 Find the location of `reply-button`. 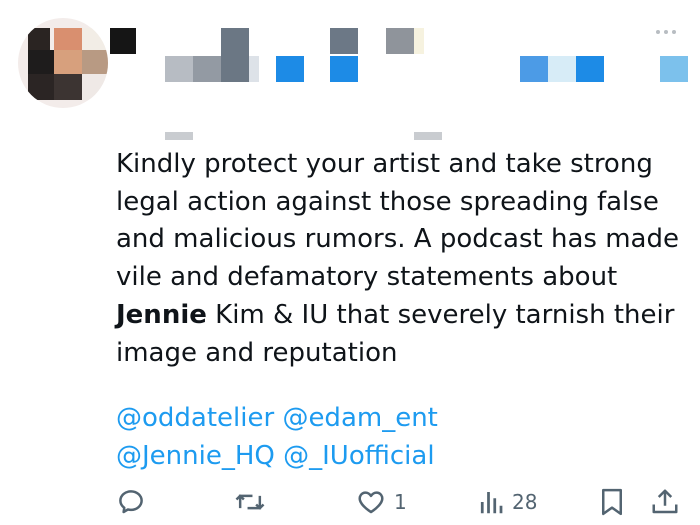

reply-button is located at coordinates (131, 502).